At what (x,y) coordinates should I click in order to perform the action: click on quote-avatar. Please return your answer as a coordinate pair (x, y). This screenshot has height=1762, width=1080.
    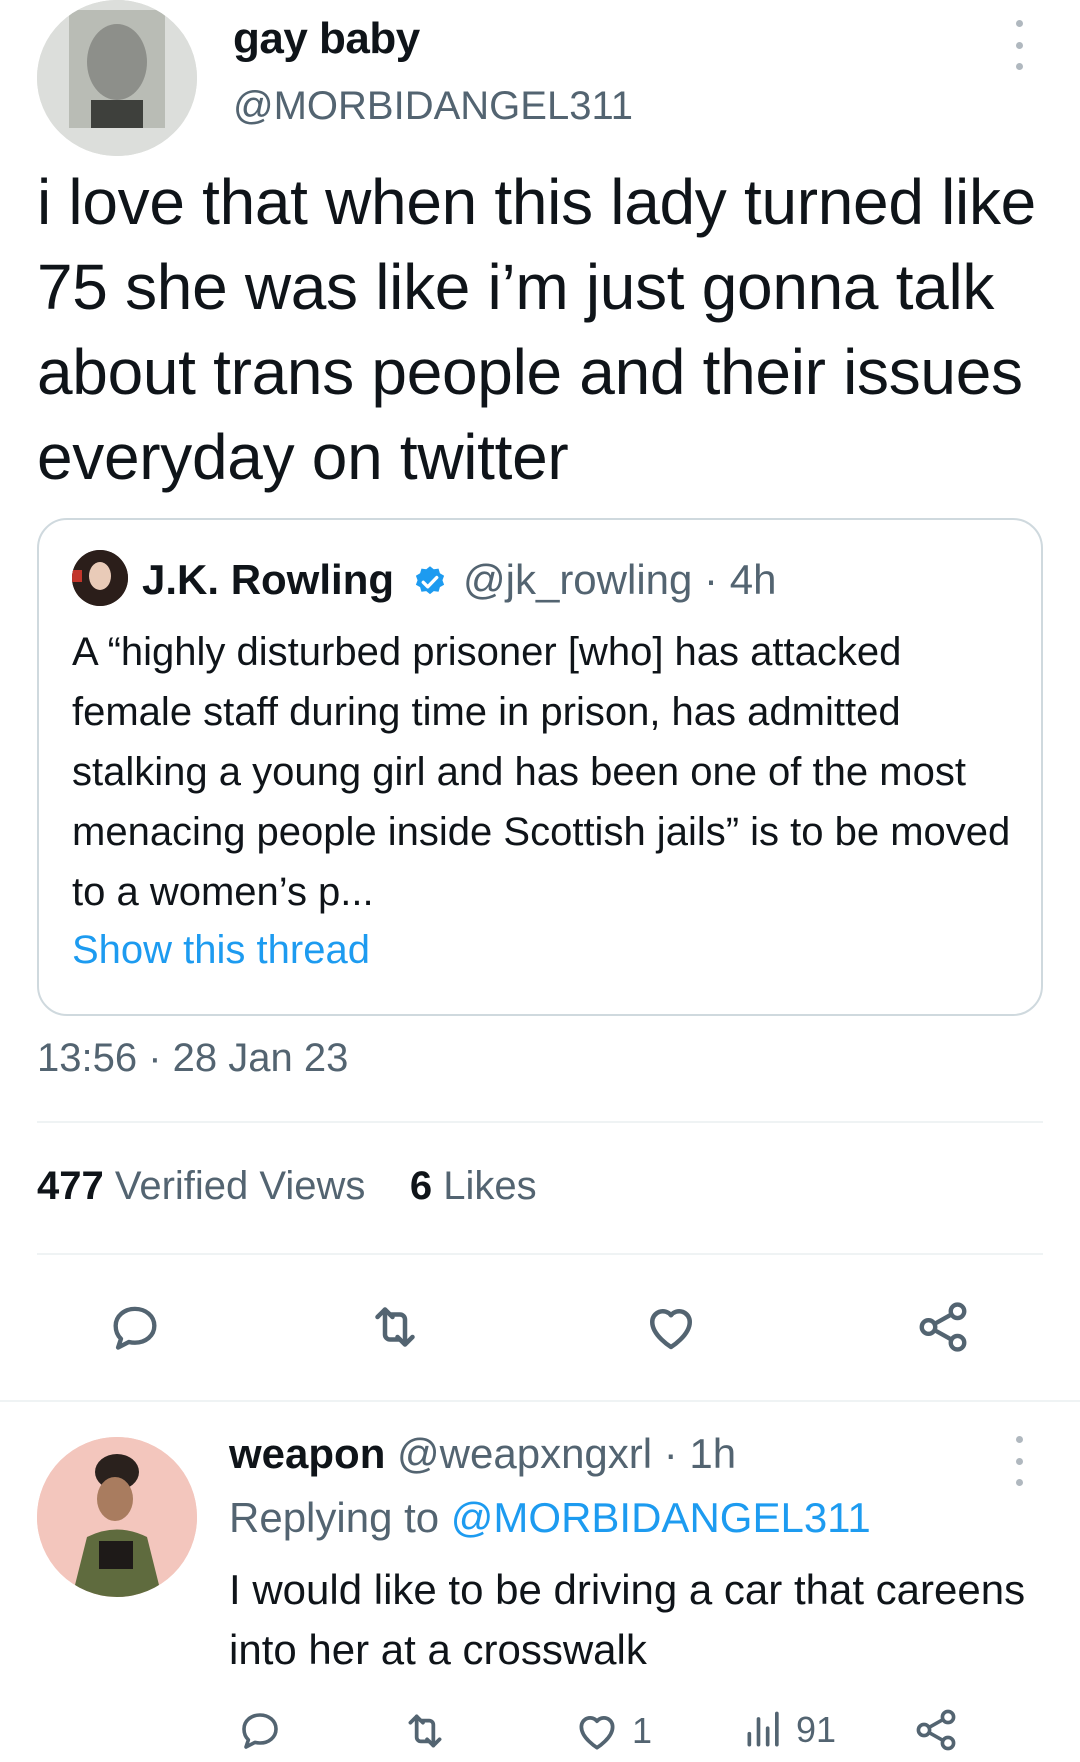
    Looking at the image, I should click on (100, 578).